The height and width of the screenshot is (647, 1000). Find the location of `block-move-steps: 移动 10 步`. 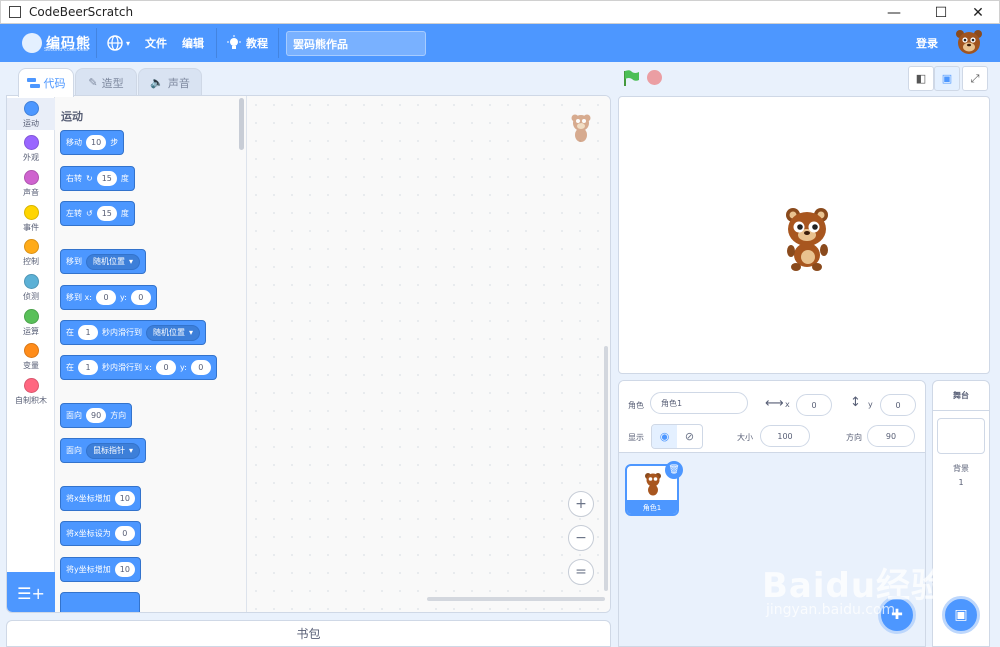

block-move-steps: 移动 10 步 is located at coordinates (92, 142).